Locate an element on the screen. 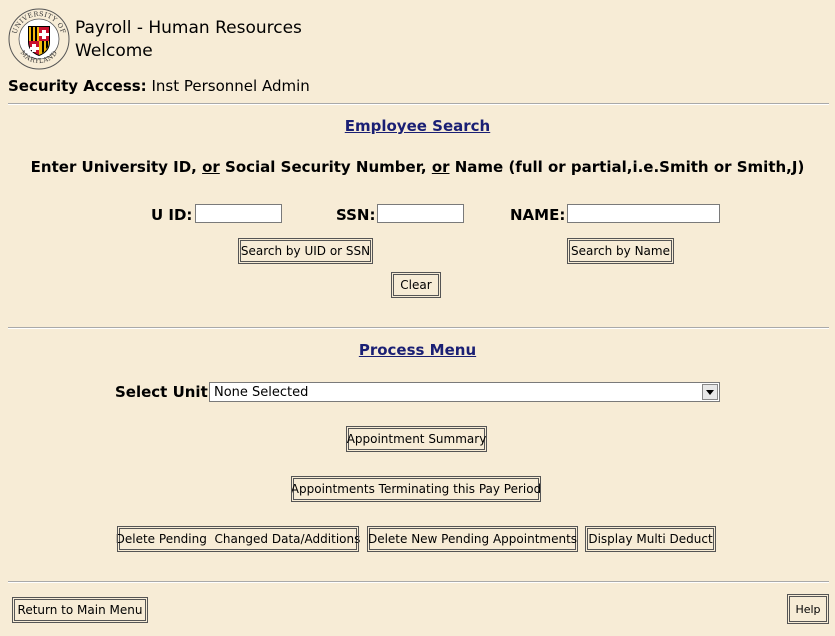 The image size is (835, 636). app-title-block: Payroll - Human Resources Welcome is located at coordinates (188, 40).